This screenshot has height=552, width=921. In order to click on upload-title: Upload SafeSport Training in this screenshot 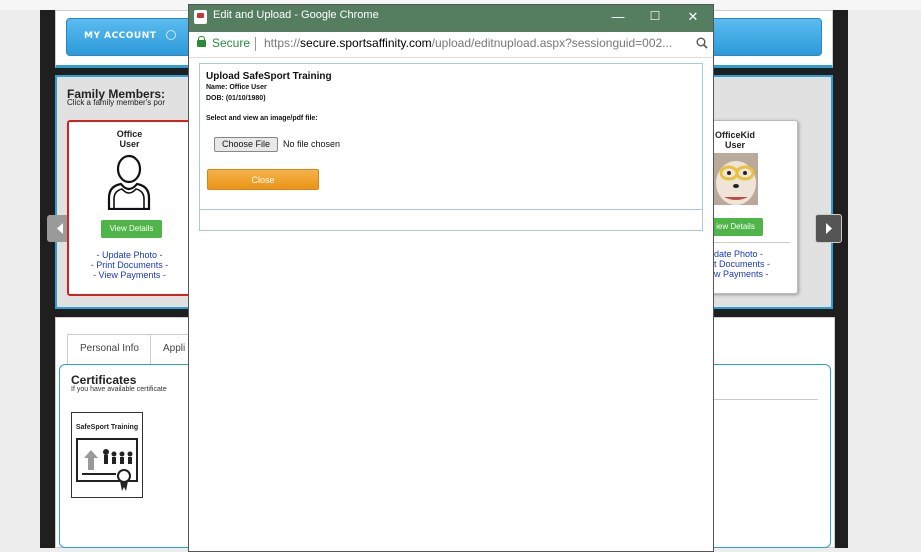, I will do `click(269, 76)`.